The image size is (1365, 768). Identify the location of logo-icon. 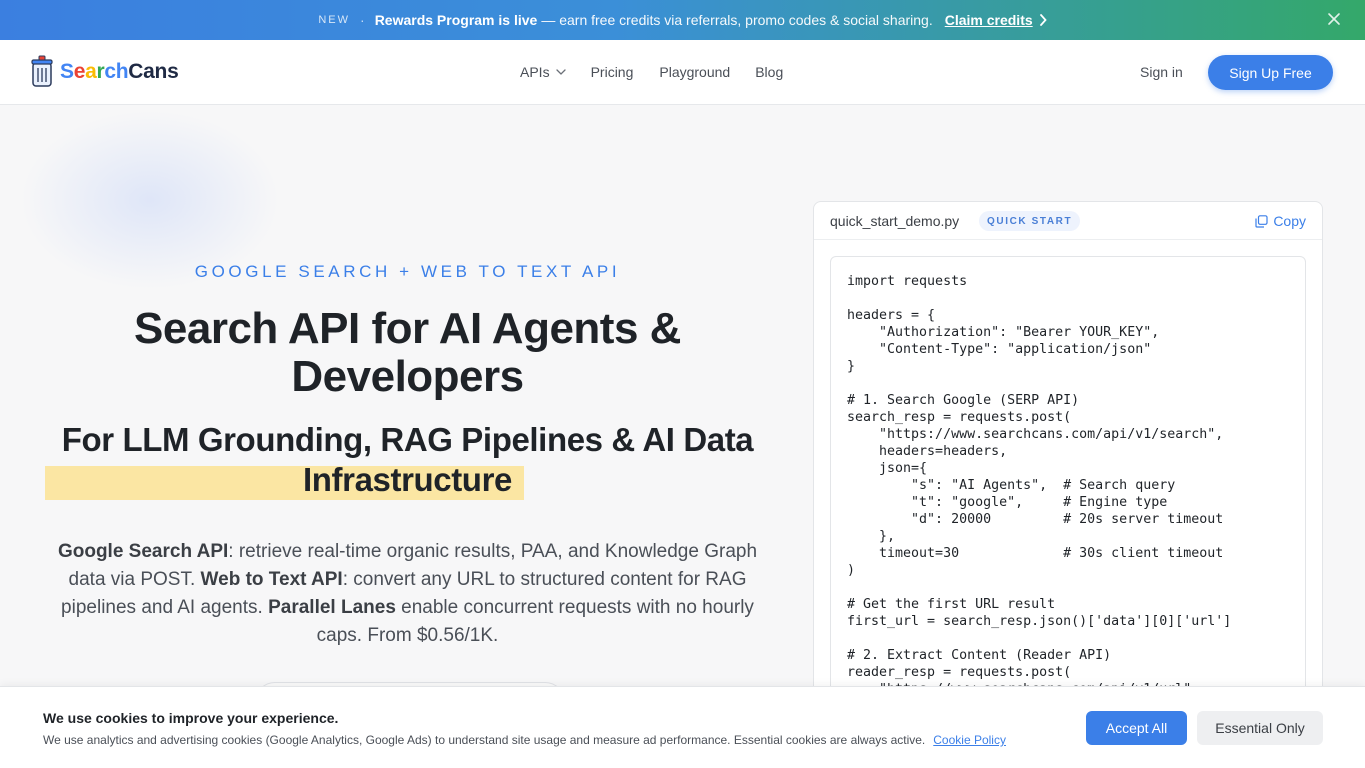
(42, 71).